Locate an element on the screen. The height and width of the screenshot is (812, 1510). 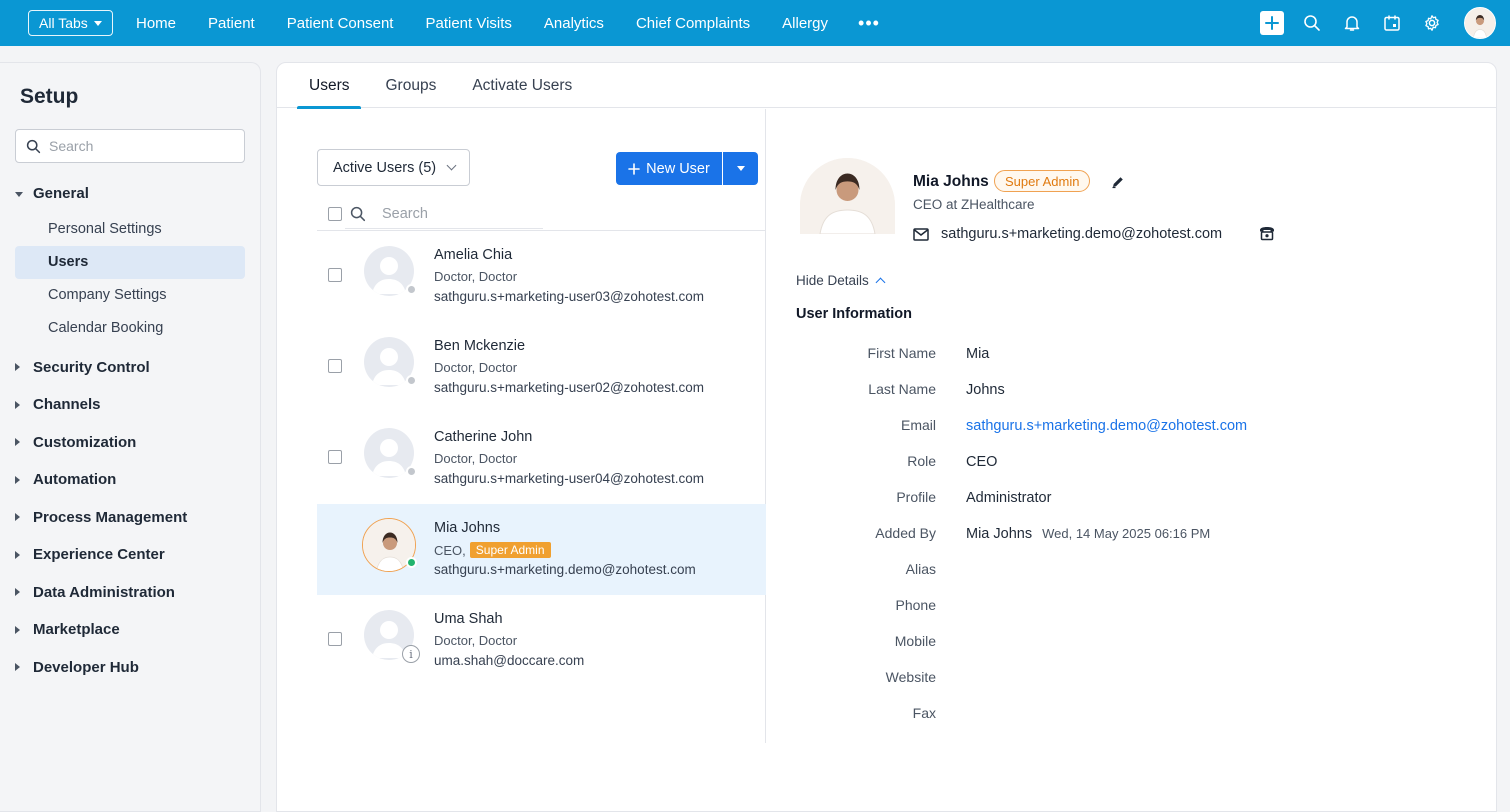
user-search-input is located at coordinates (532, 213).